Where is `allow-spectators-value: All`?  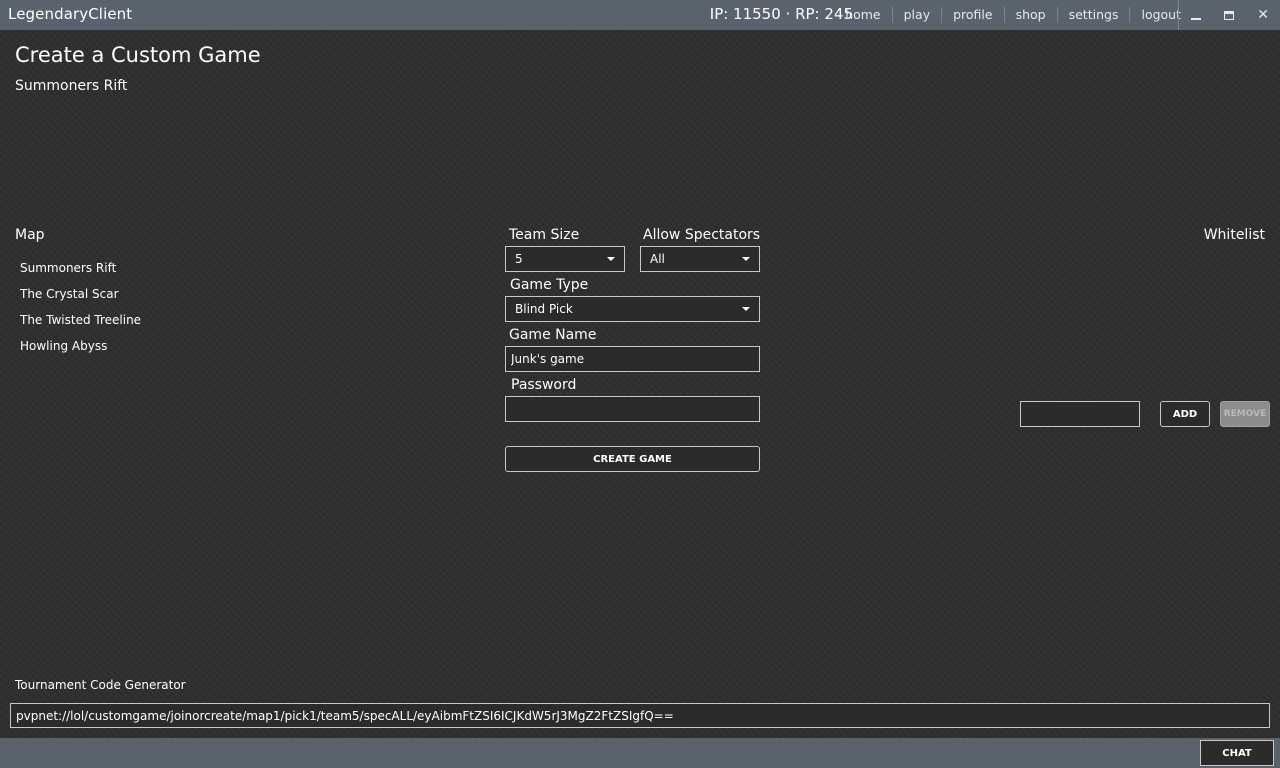
allow-spectators-value: All is located at coordinates (657, 259).